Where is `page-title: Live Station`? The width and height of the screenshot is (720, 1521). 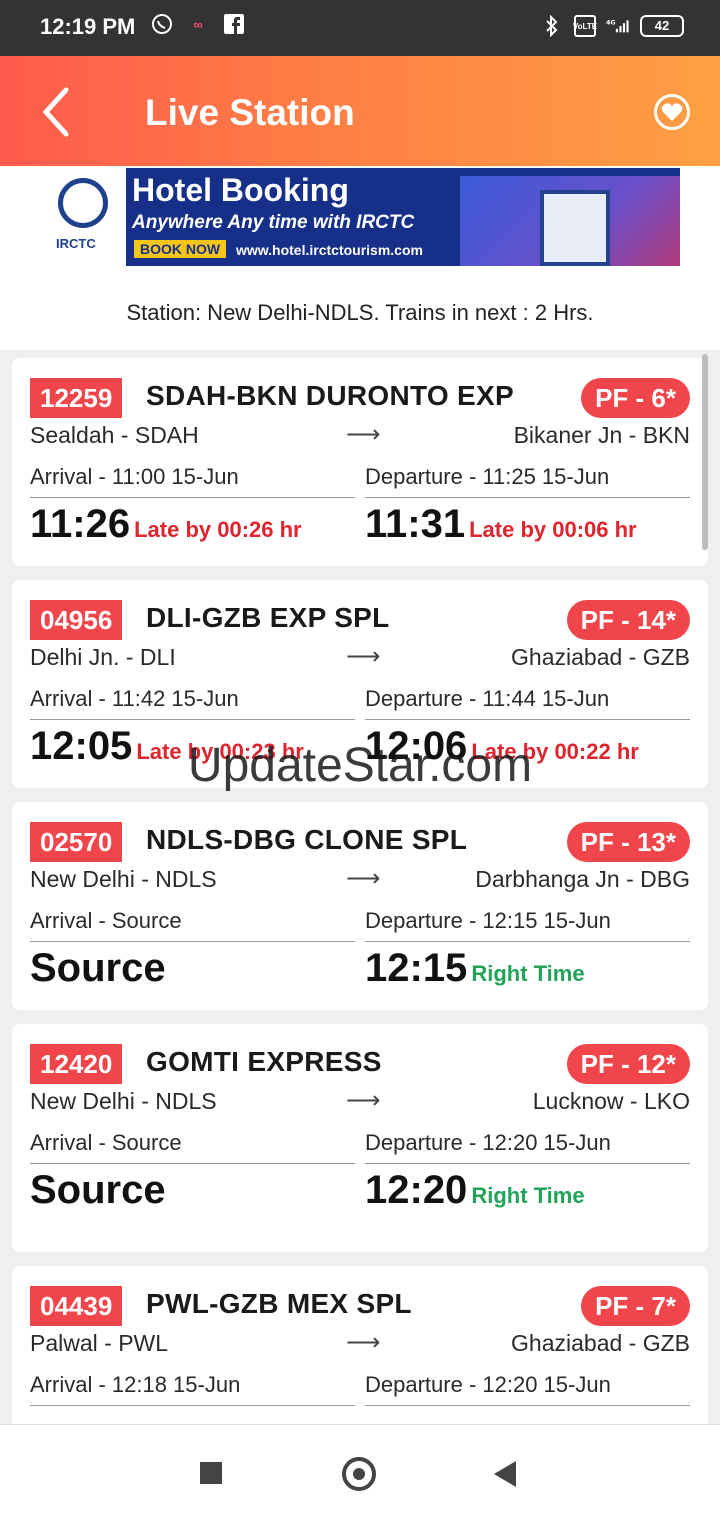
page-title: Live Station is located at coordinates (250, 112).